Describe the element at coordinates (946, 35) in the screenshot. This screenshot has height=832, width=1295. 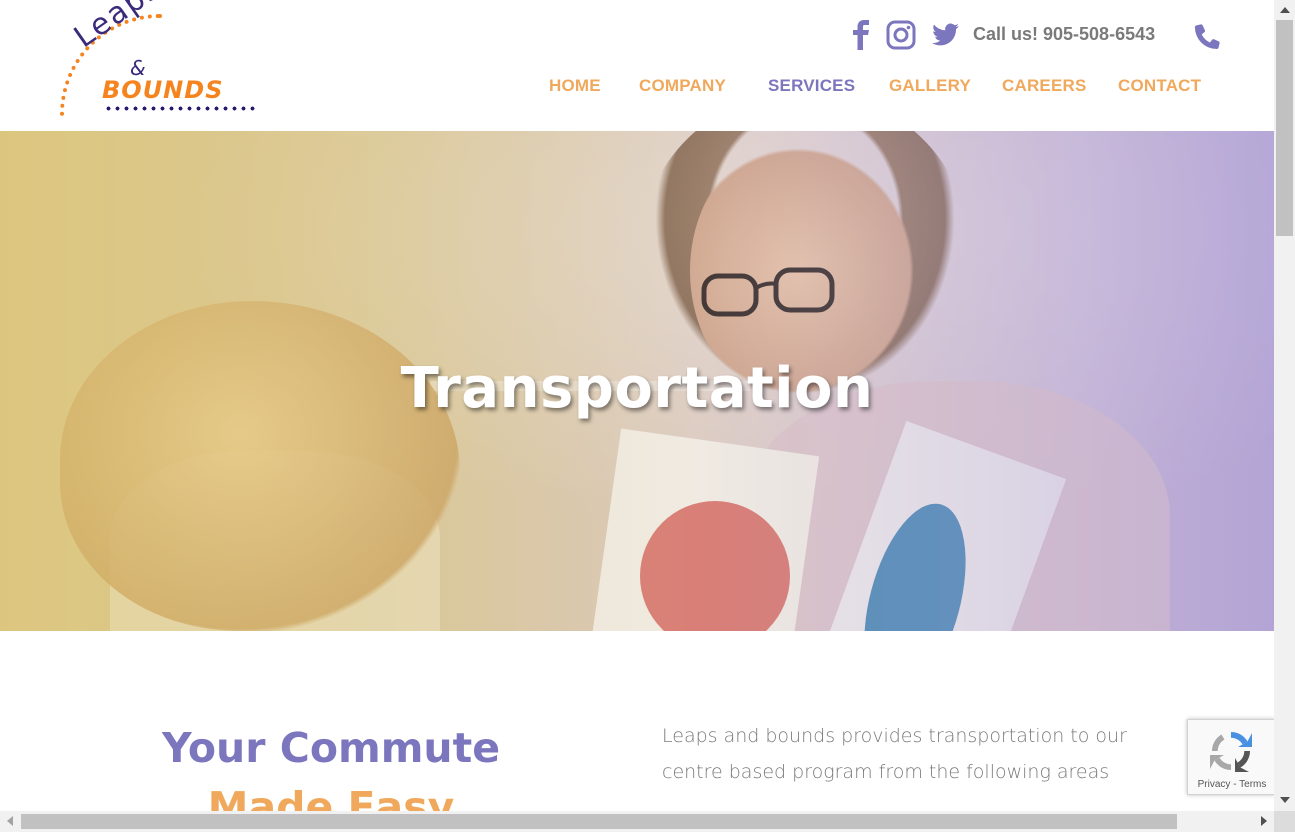
I see `twitter-icon` at that location.